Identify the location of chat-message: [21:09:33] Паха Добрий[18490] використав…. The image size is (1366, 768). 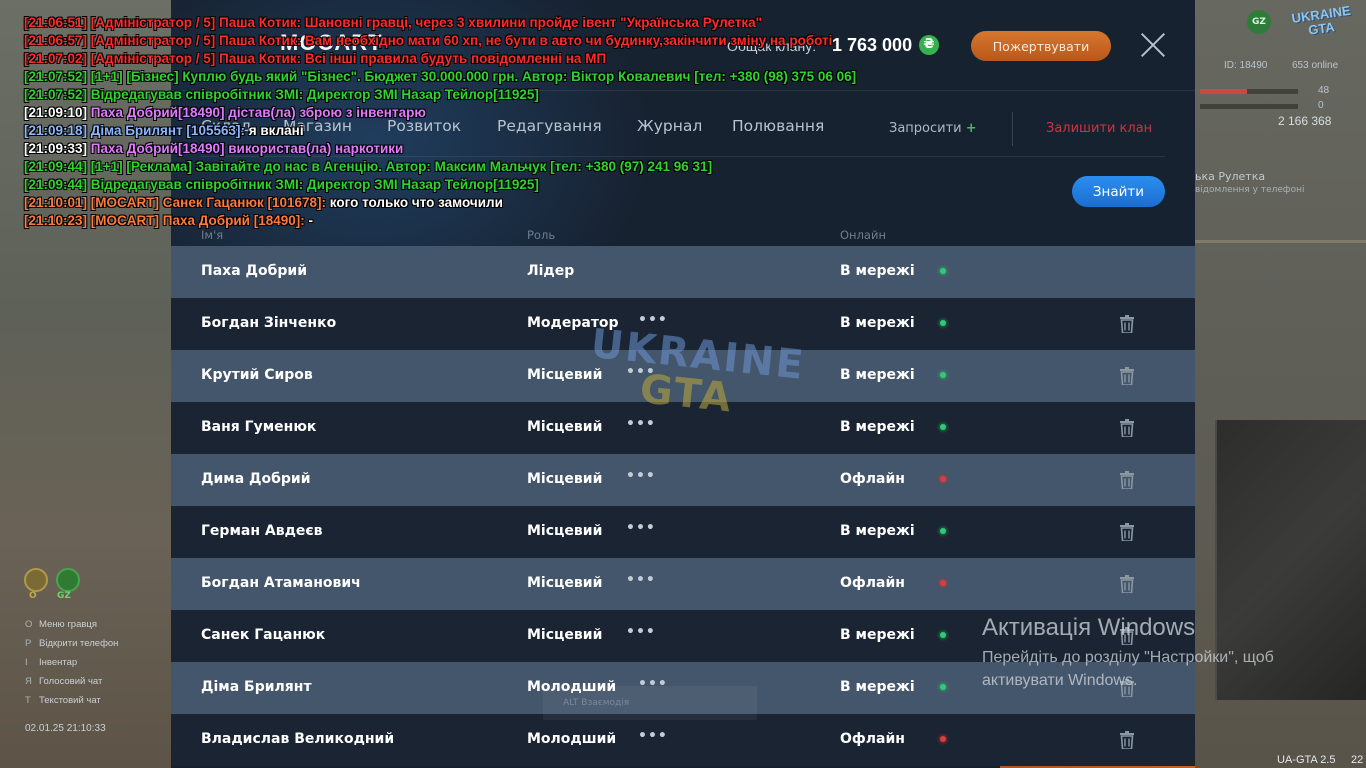
(214, 148).